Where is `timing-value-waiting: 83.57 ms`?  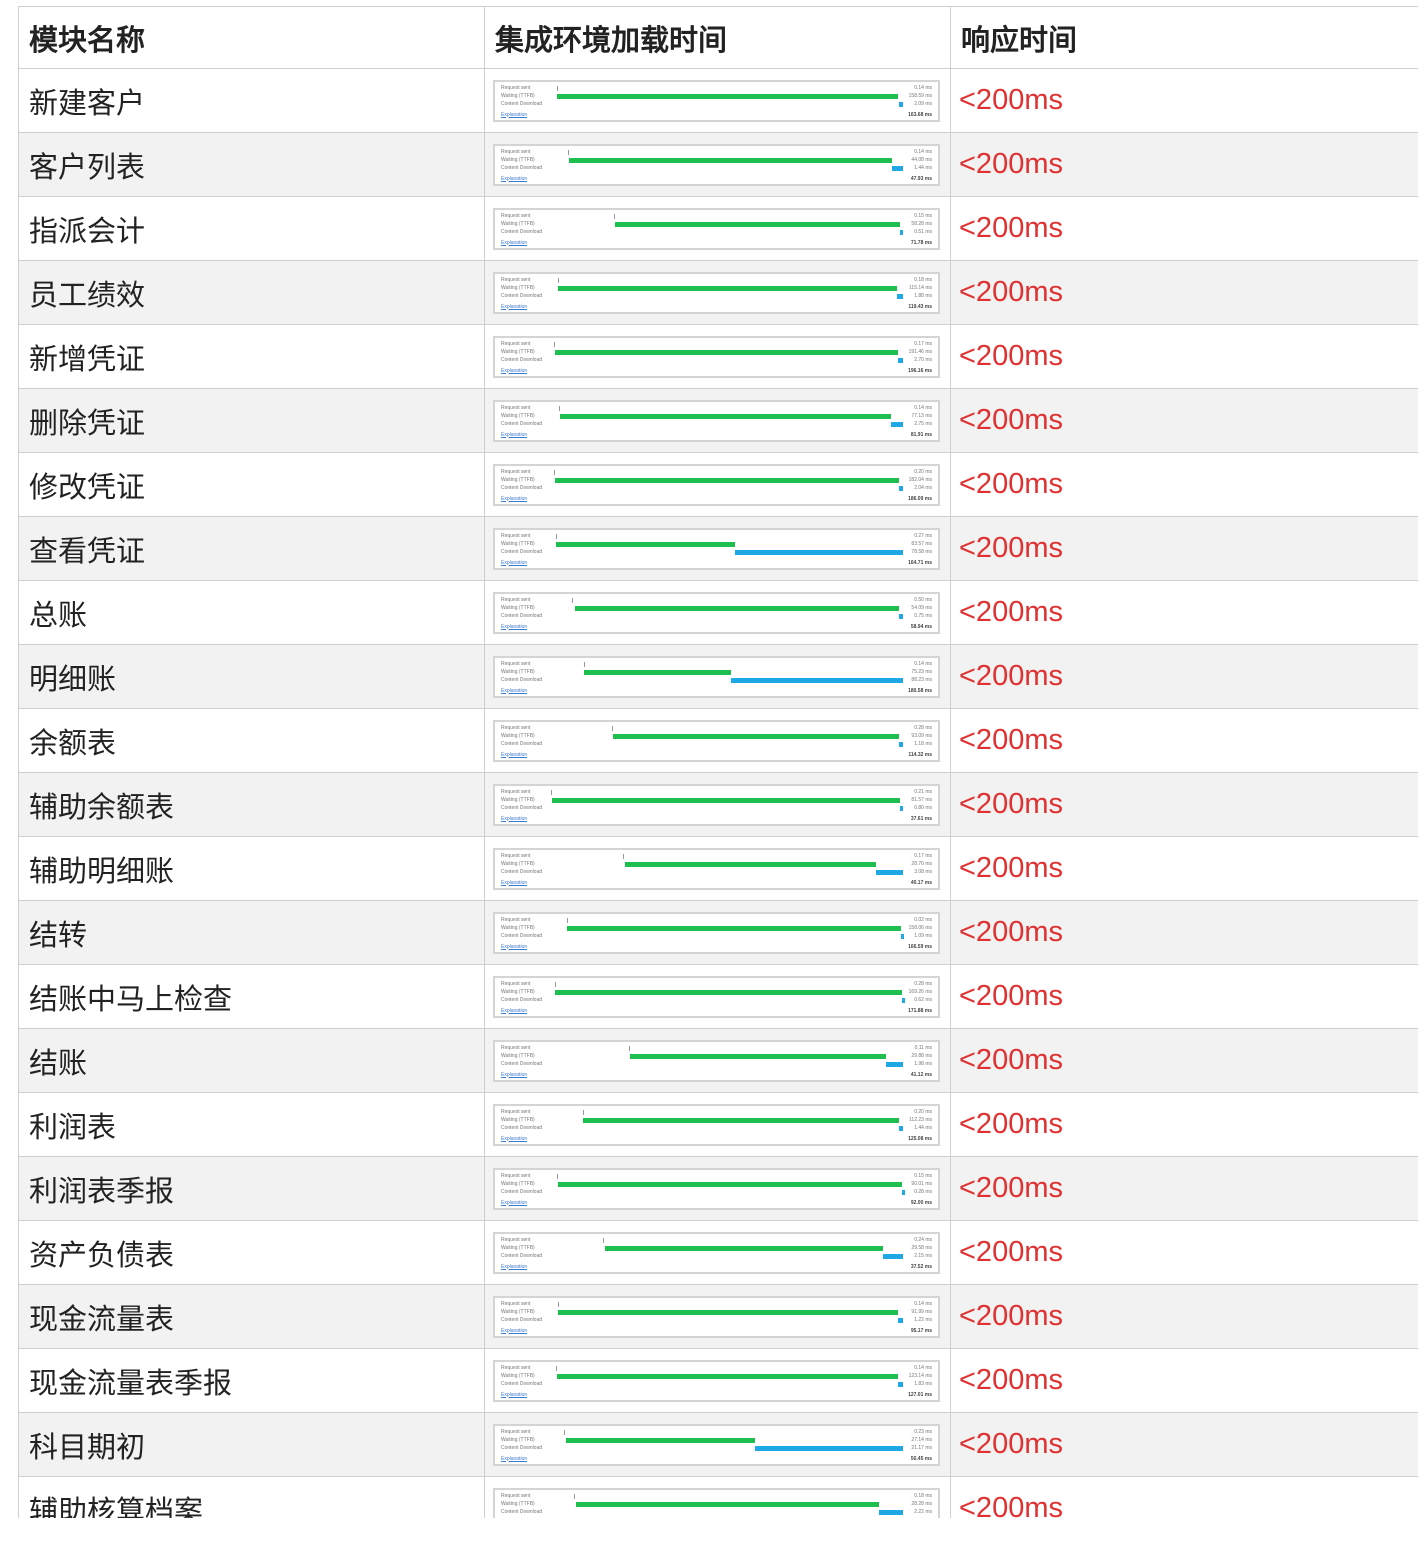
timing-value-waiting: 83.57 ms is located at coordinates (921, 543).